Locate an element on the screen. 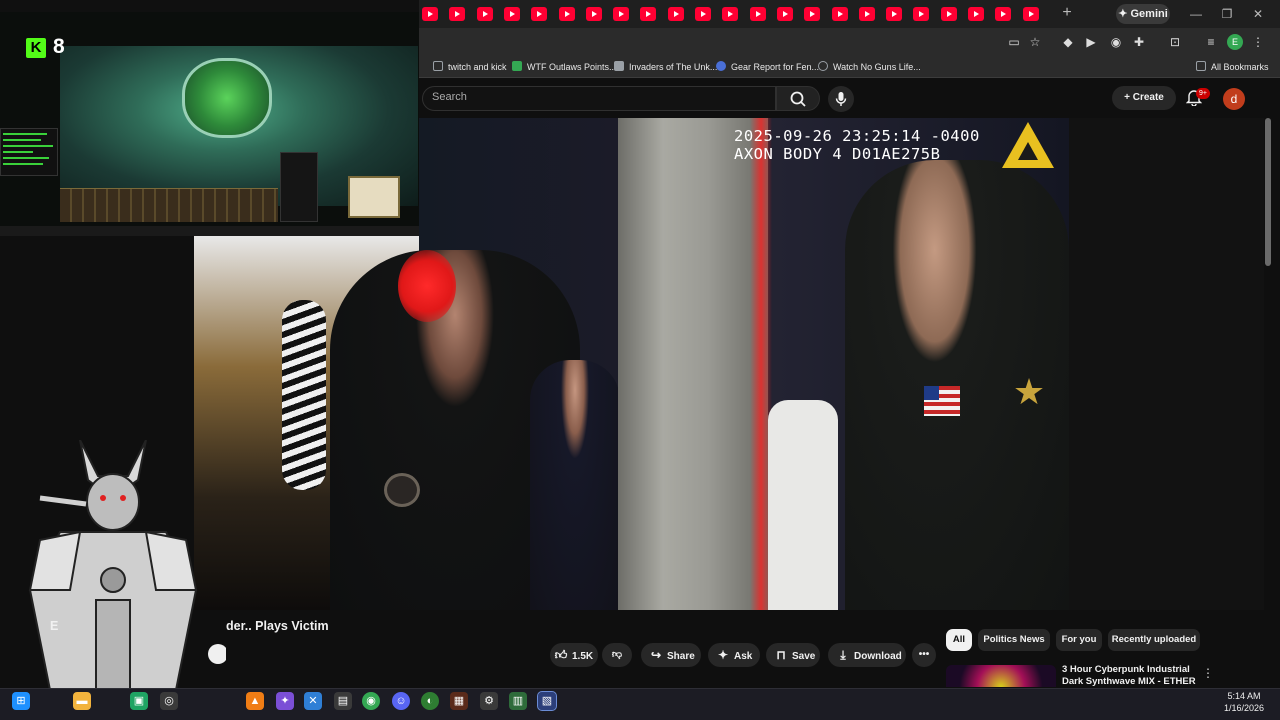 This screenshot has height=720, width=1280. tab-search-icon: ⊡ is located at coordinates (1175, 42).